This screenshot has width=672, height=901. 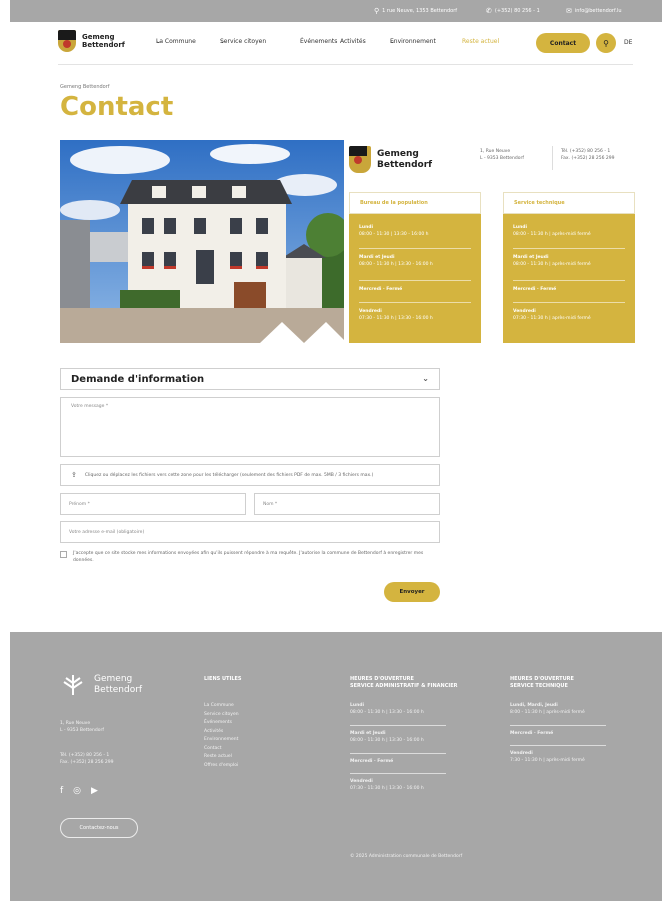 What do you see at coordinates (221, 715) in the screenshot?
I see `footer-link-item: Service citoyen` at bounding box center [221, 715].